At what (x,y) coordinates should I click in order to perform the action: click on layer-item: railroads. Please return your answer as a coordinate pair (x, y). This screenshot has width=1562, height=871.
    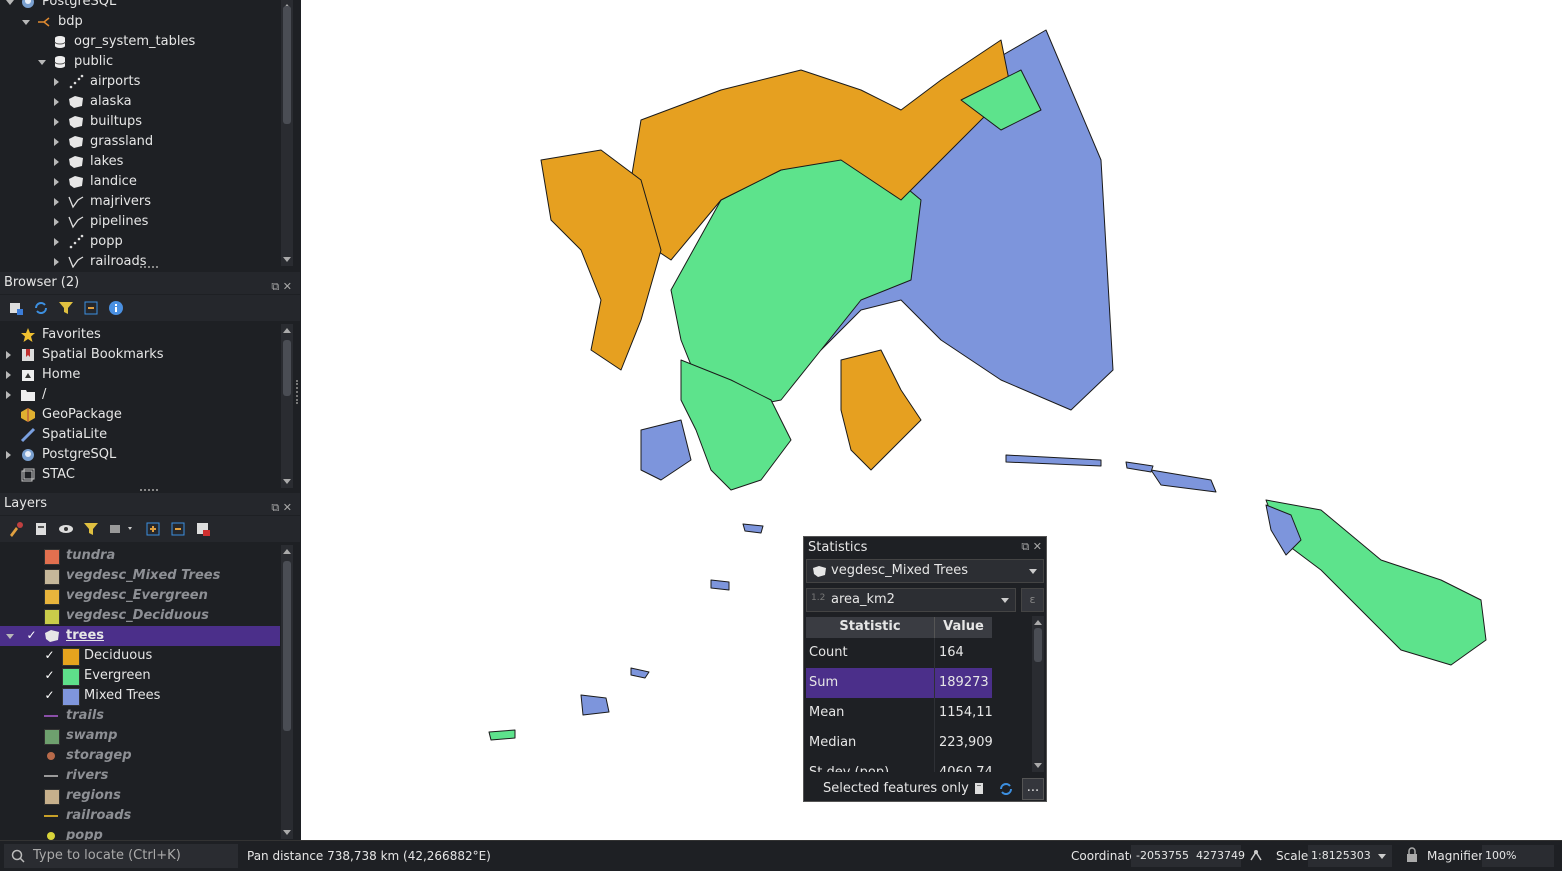
    Looking at the image, I should click on (140, 816).